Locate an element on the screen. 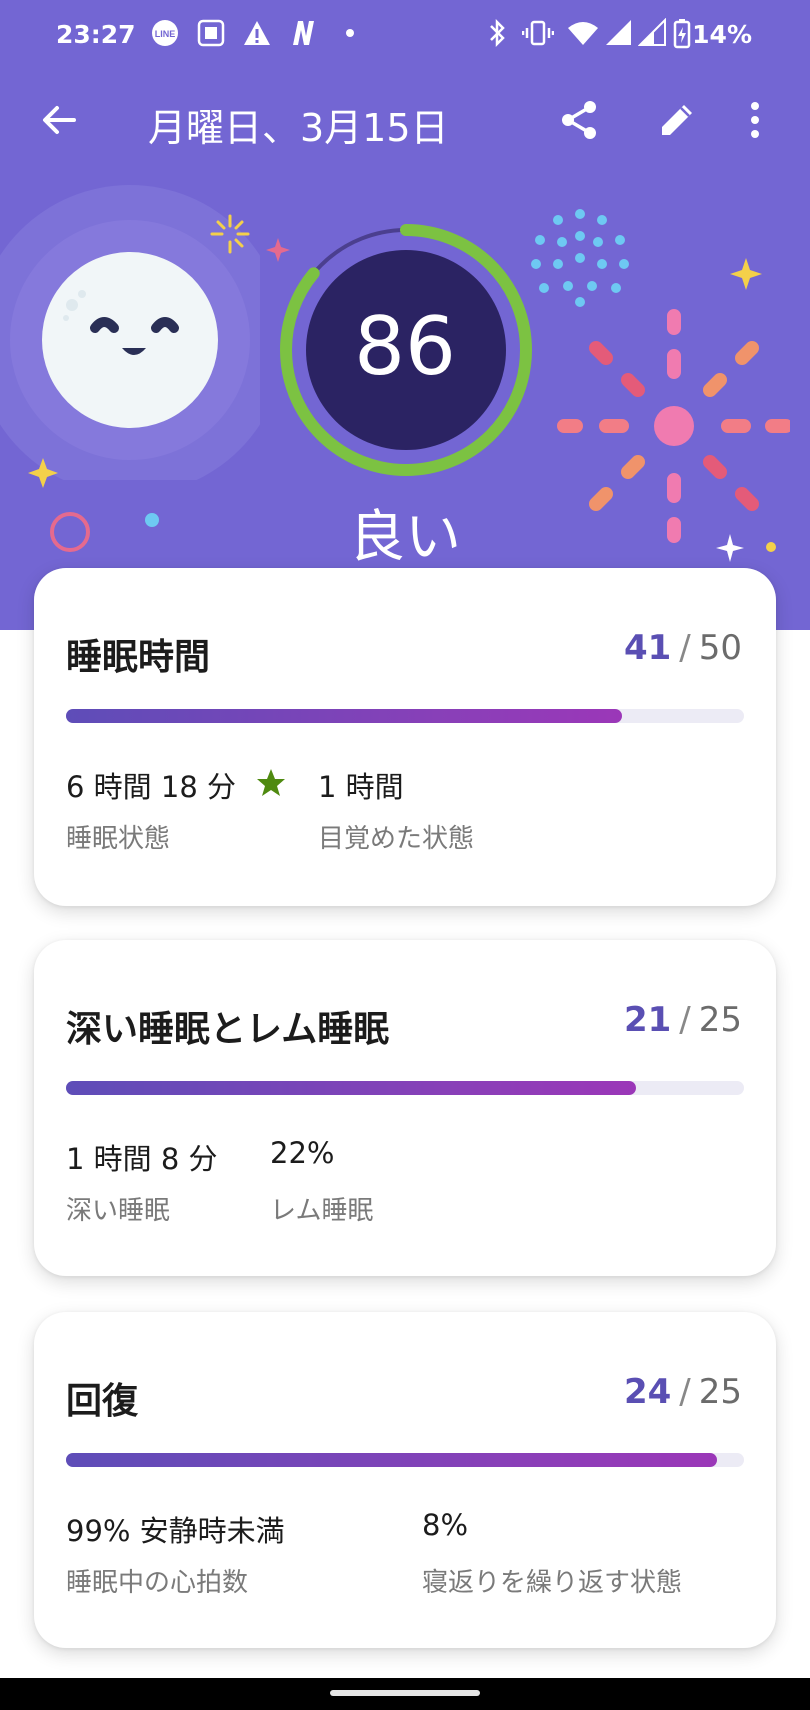  card-title: 深い睡眠とレム睡眠 is located at coordinates (228, 1029).